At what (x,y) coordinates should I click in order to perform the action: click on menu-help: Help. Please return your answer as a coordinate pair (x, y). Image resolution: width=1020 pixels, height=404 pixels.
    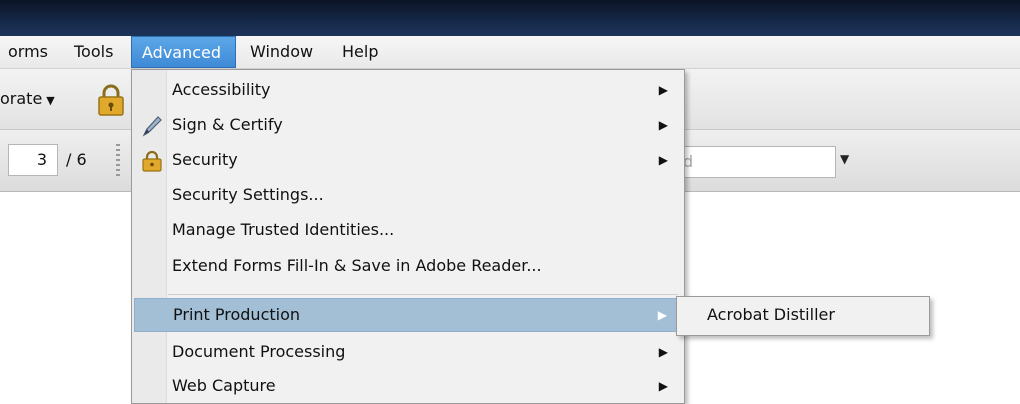
    Looking at the image, I should click on (360, 52).